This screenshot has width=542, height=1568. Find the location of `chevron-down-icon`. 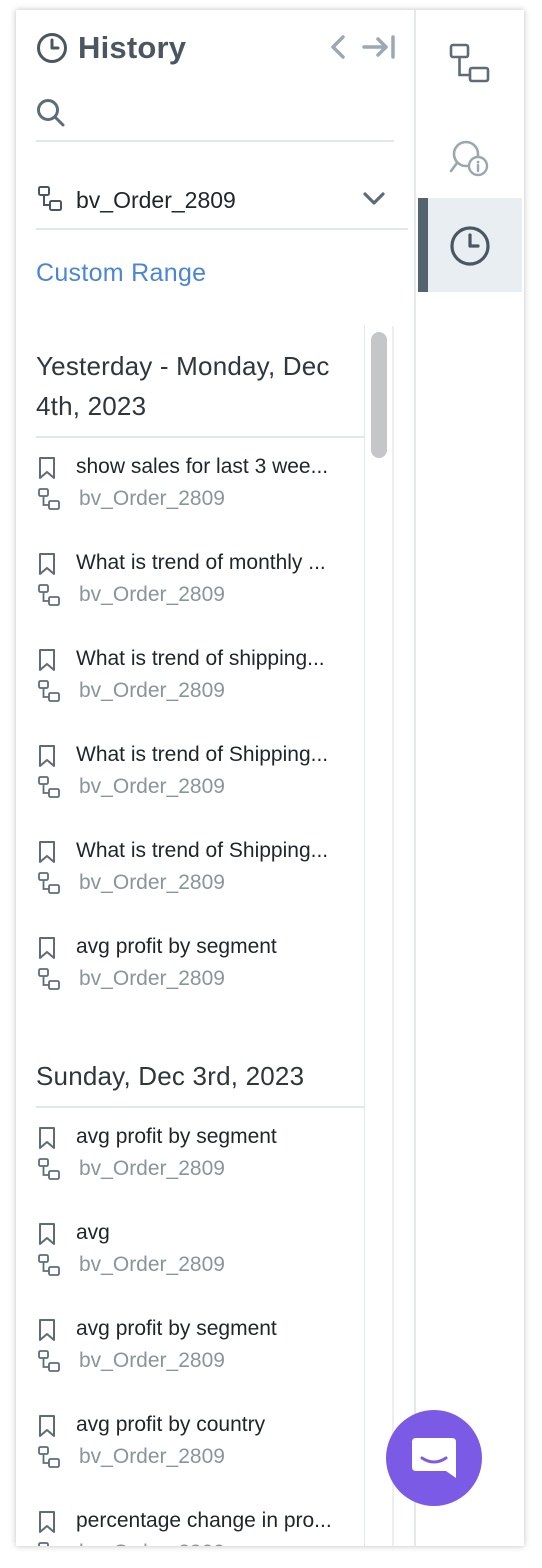

chevron-down-icon is located at coordinates (374, 198).